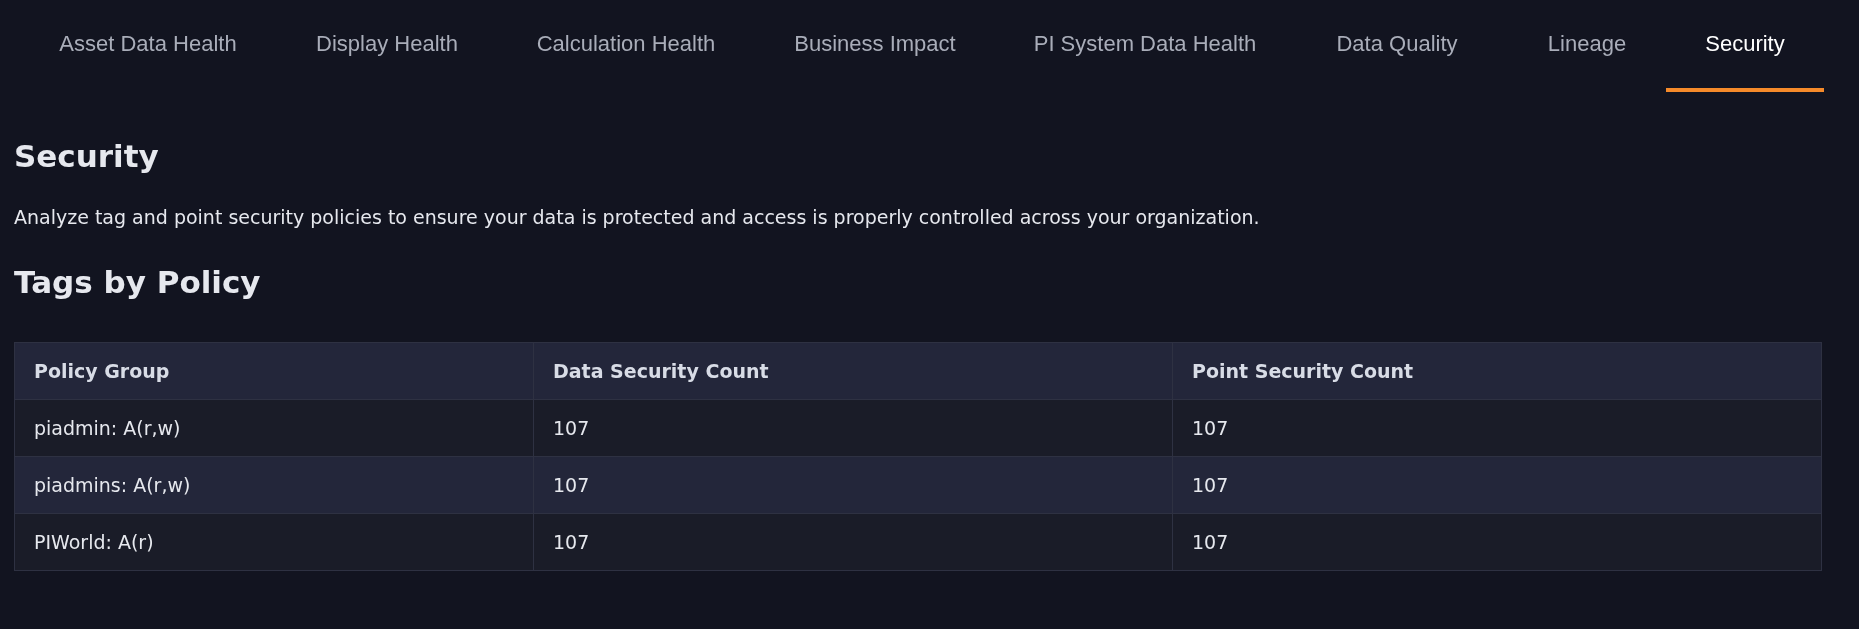 The height and width of the screenshot is (629, 1859). Describe the element at coordinates (387, 46) in the screenshot. I see `tab: Display Health` at that location.